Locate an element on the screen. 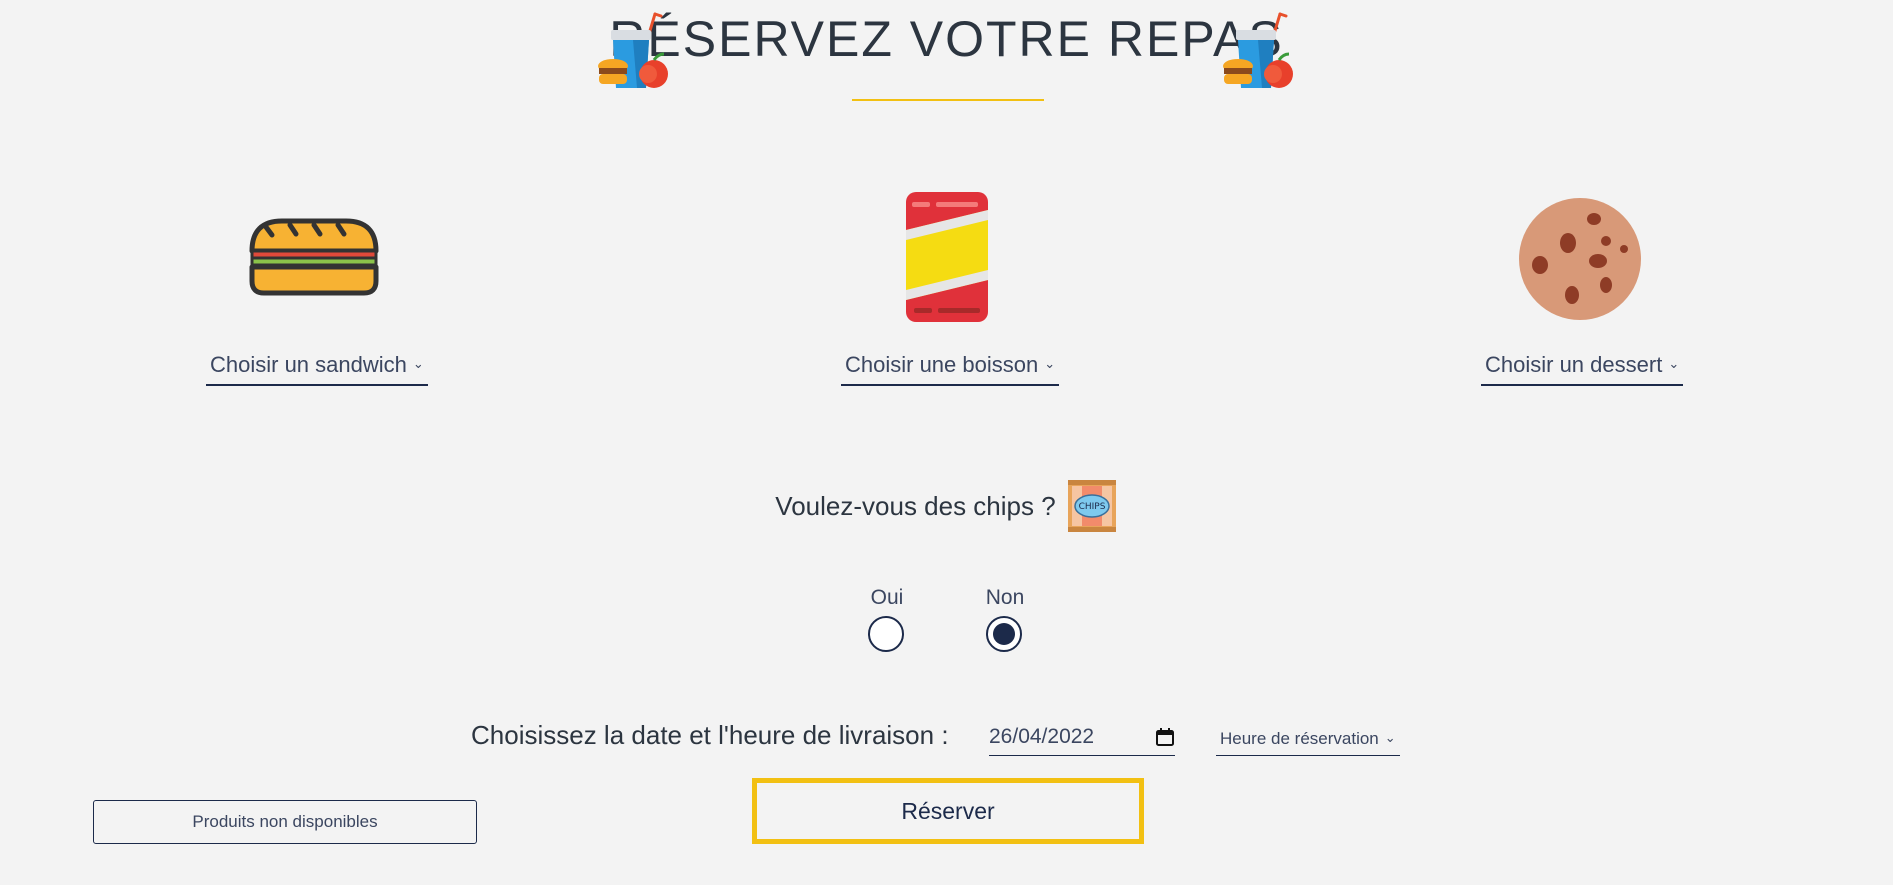  chips-question: Voulez-vous des chips ? is located at coordinates (915, 505).